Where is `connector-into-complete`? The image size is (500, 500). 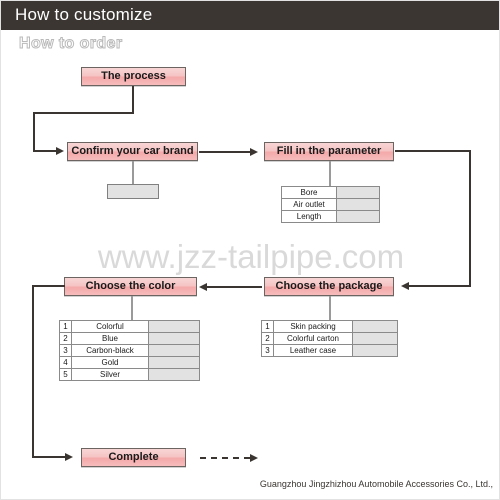 connector-into-complete is located at coordinates (49, 457).